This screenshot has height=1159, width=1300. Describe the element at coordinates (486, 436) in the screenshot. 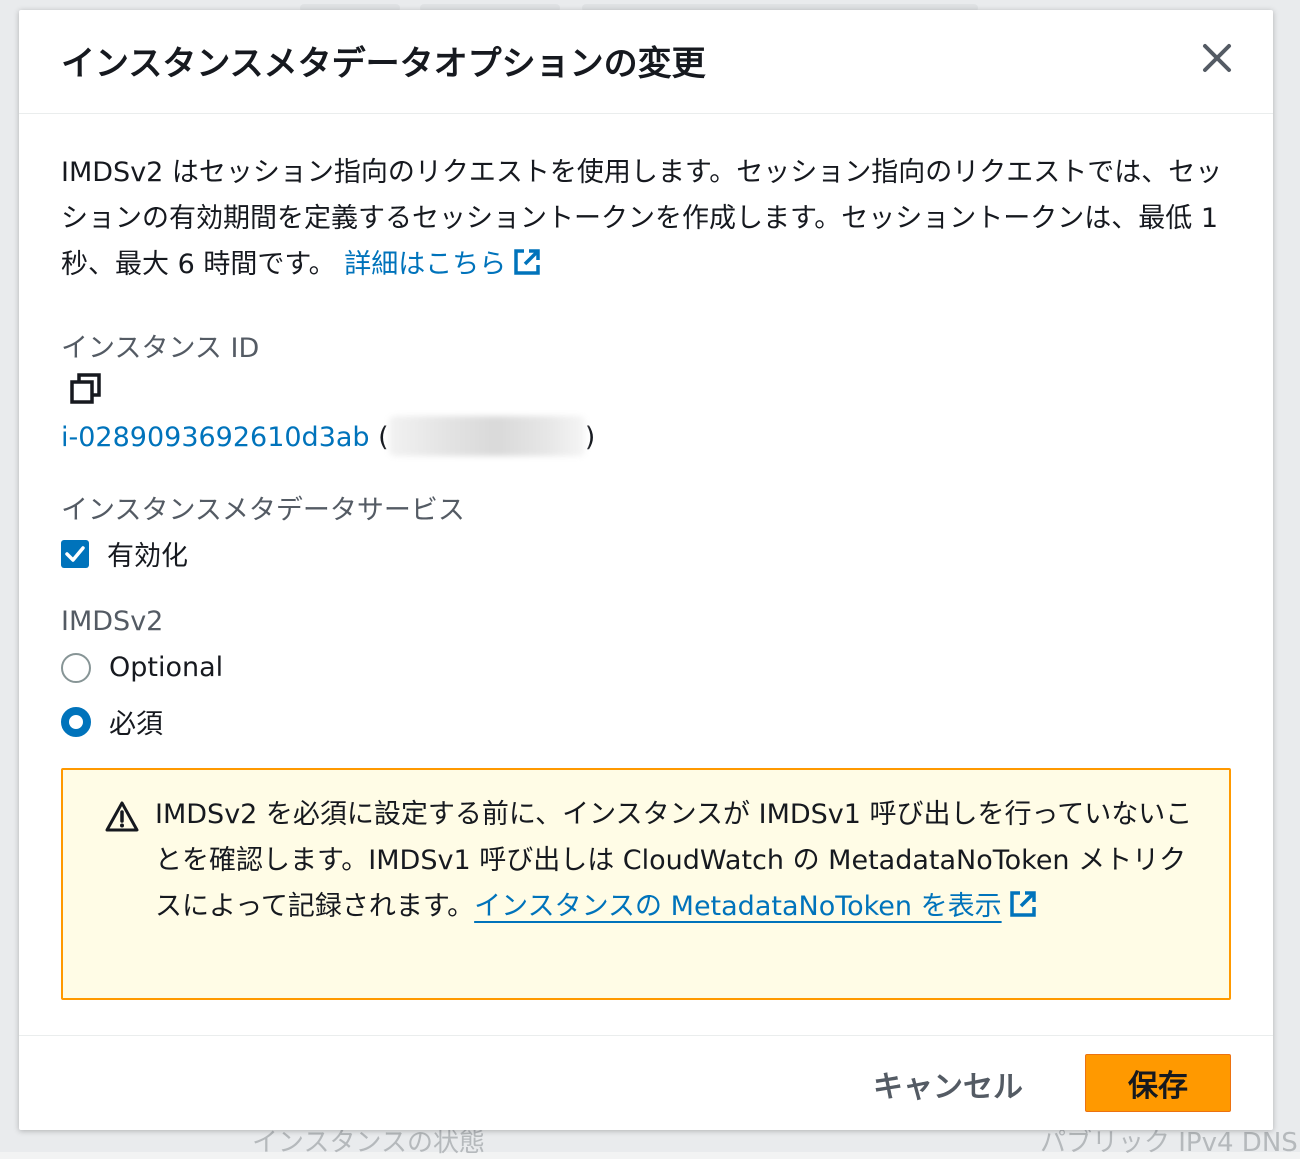

I see `redacted-instance-name` at that location.